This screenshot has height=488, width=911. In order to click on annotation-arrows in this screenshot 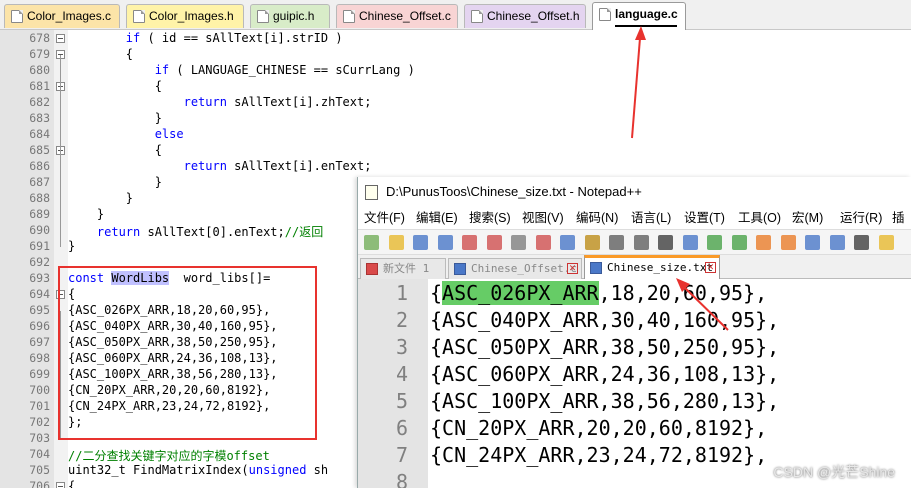, I will do `click(680, 178)`.